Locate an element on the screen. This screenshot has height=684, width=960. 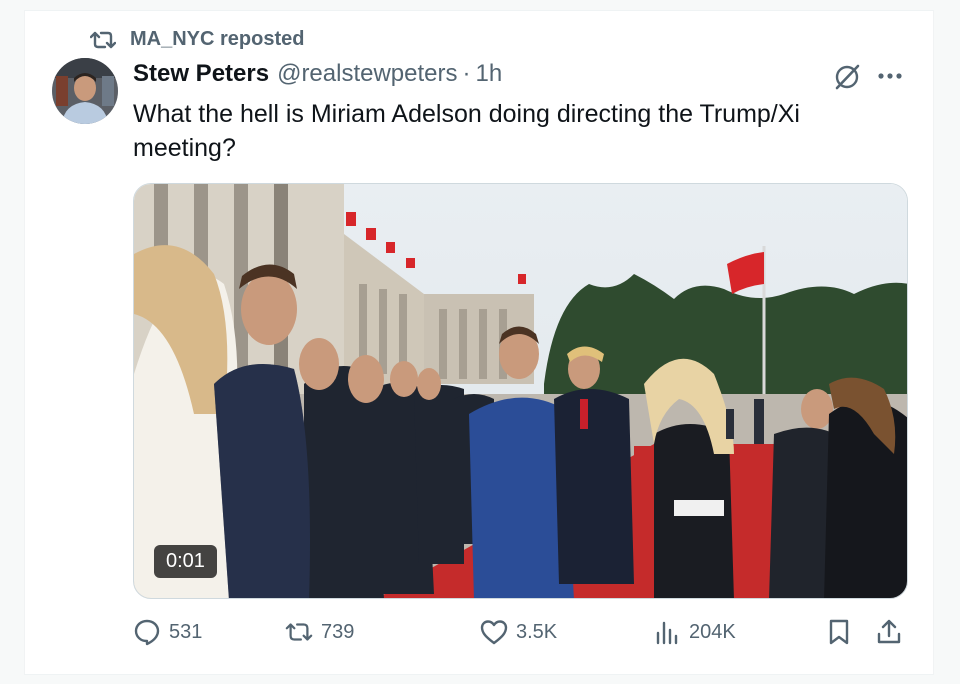
views-count: 204K is located at coordinates (712, 631).